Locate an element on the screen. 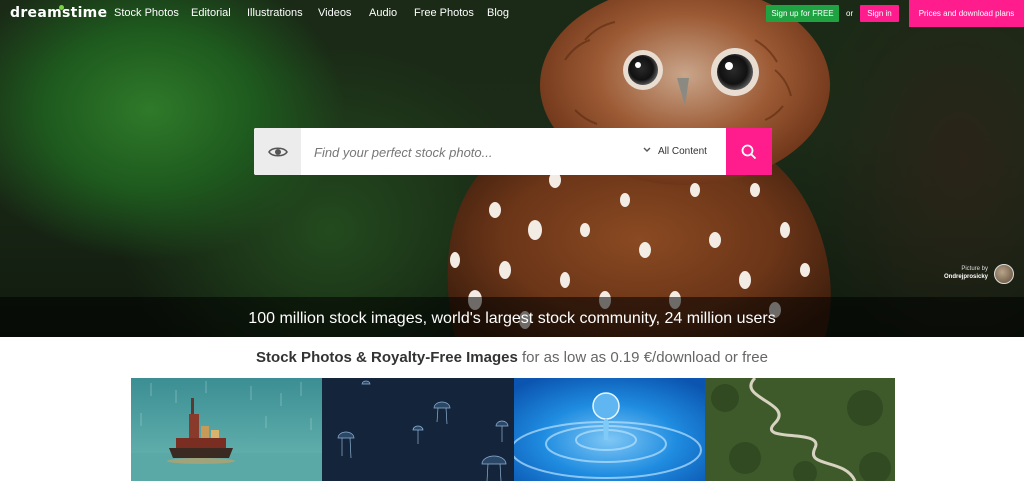 The image size is (1024, 481). search-button is located at coordinates (749, 151).